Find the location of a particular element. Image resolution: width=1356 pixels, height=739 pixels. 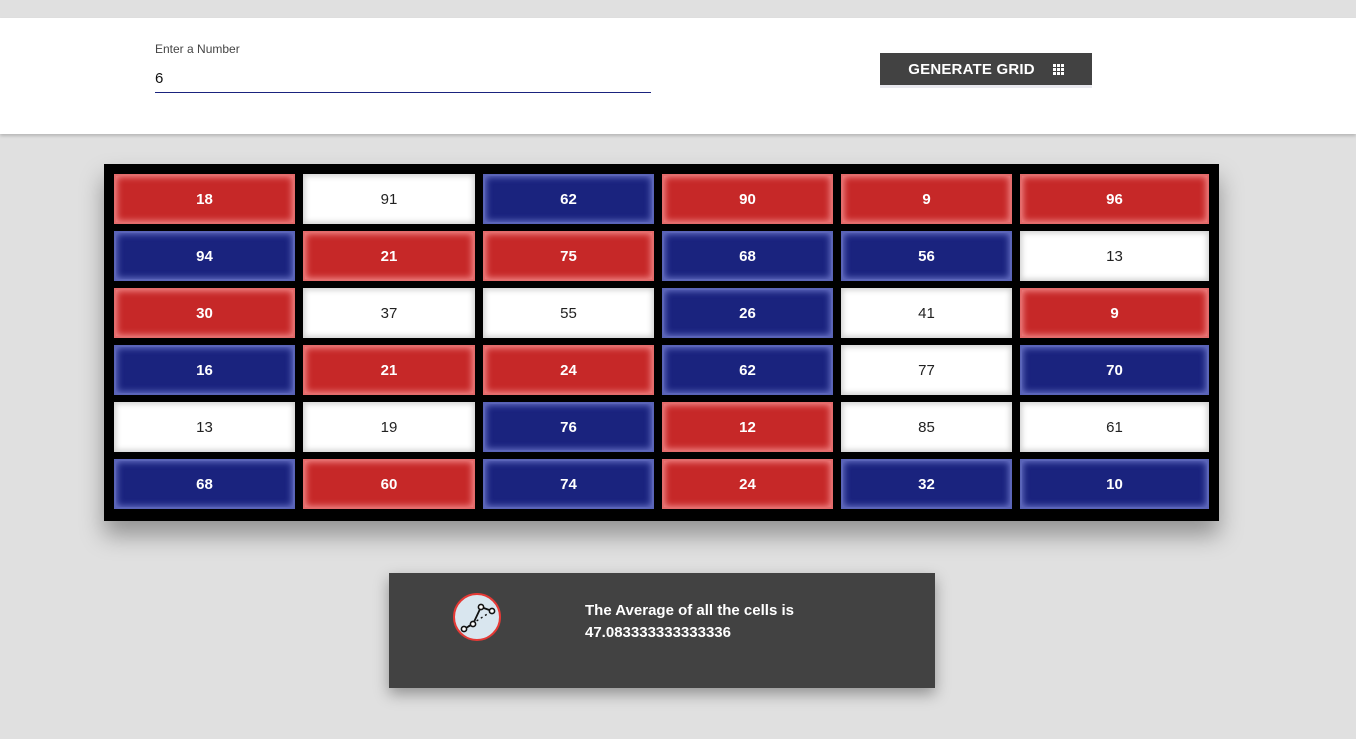

generate-grid-button: GENERATE GRID is located at coordinates (986, 69).